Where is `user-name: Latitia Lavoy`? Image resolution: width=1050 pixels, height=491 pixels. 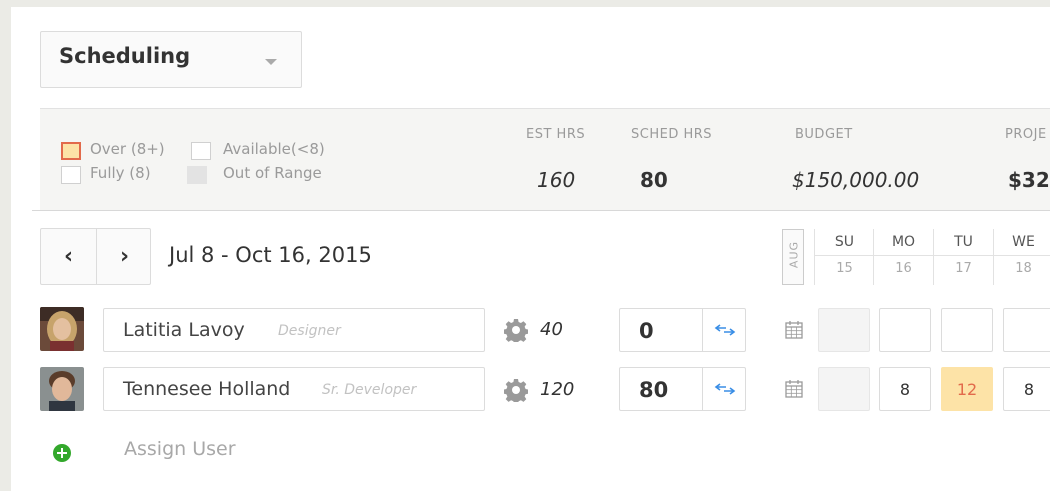
user-name: Latitia Lavoy is located at coordinates (184, 330).